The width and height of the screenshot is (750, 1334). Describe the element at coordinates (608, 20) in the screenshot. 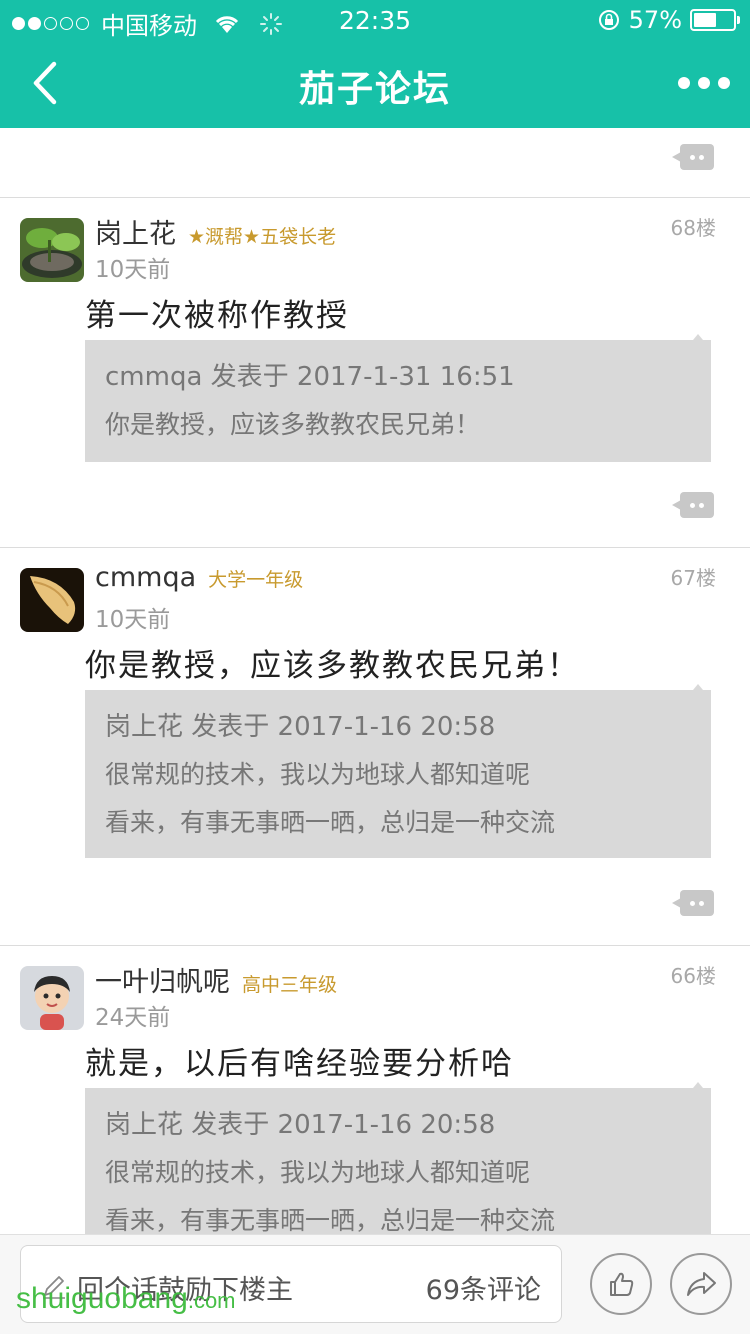

I see `rotation-lock-icon` at that location.